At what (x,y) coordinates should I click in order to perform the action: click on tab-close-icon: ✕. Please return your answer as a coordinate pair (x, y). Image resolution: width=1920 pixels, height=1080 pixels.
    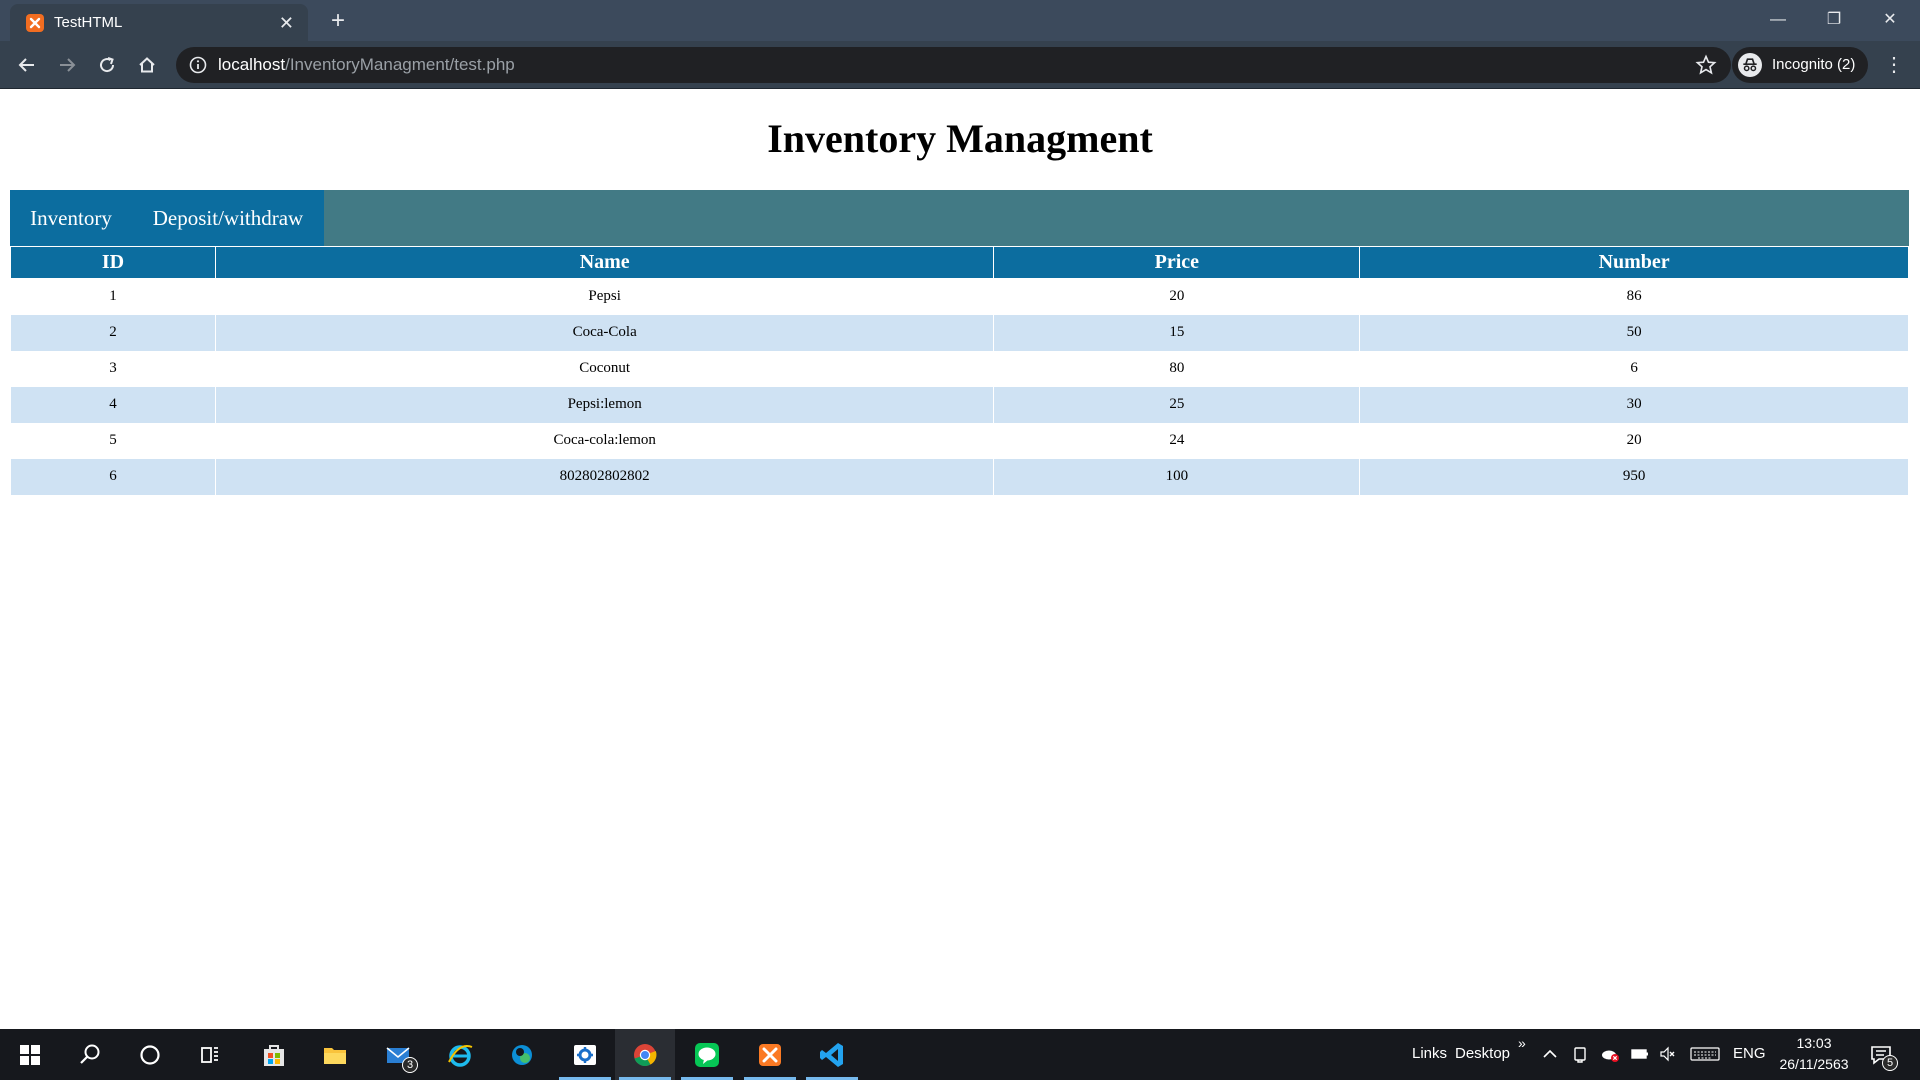
    Looking at the image, I should click on (286, 23).